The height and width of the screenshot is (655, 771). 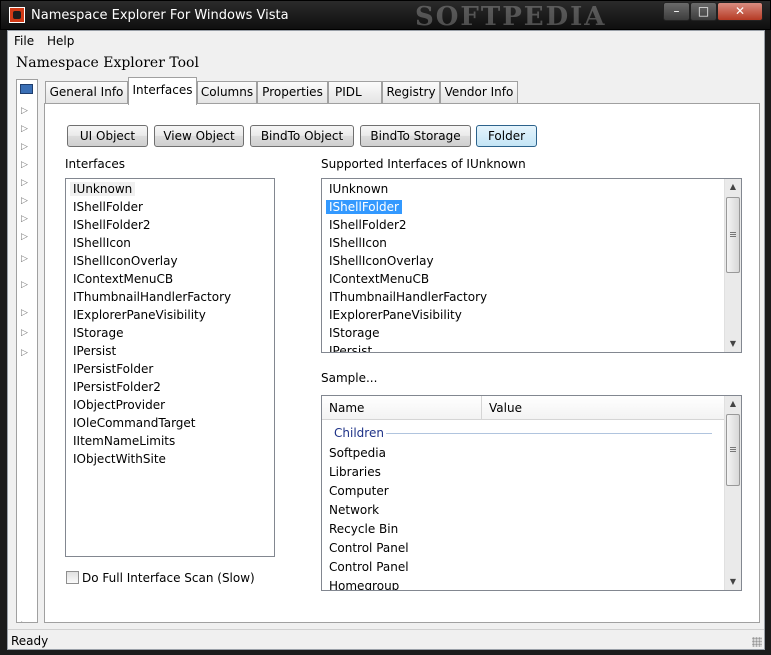 What do you see at coordinates (506, 136) in the screenshot?
I see `folder-button: Folder` at bounding box center [506, 136].